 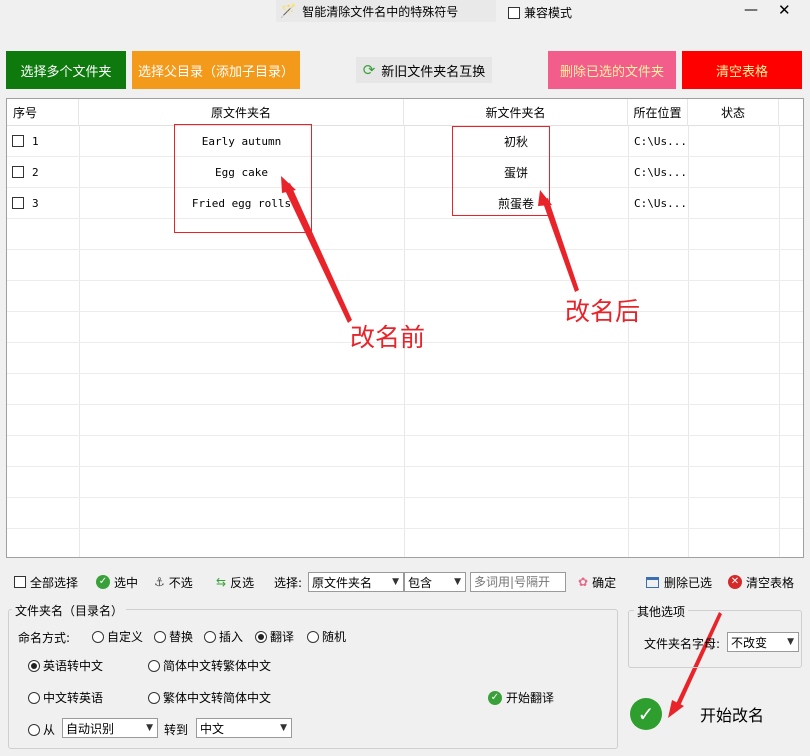 What do you see at coordinates (652, 582) in the screenshot?
I see `window-icon` at bounding box center [652, 582].